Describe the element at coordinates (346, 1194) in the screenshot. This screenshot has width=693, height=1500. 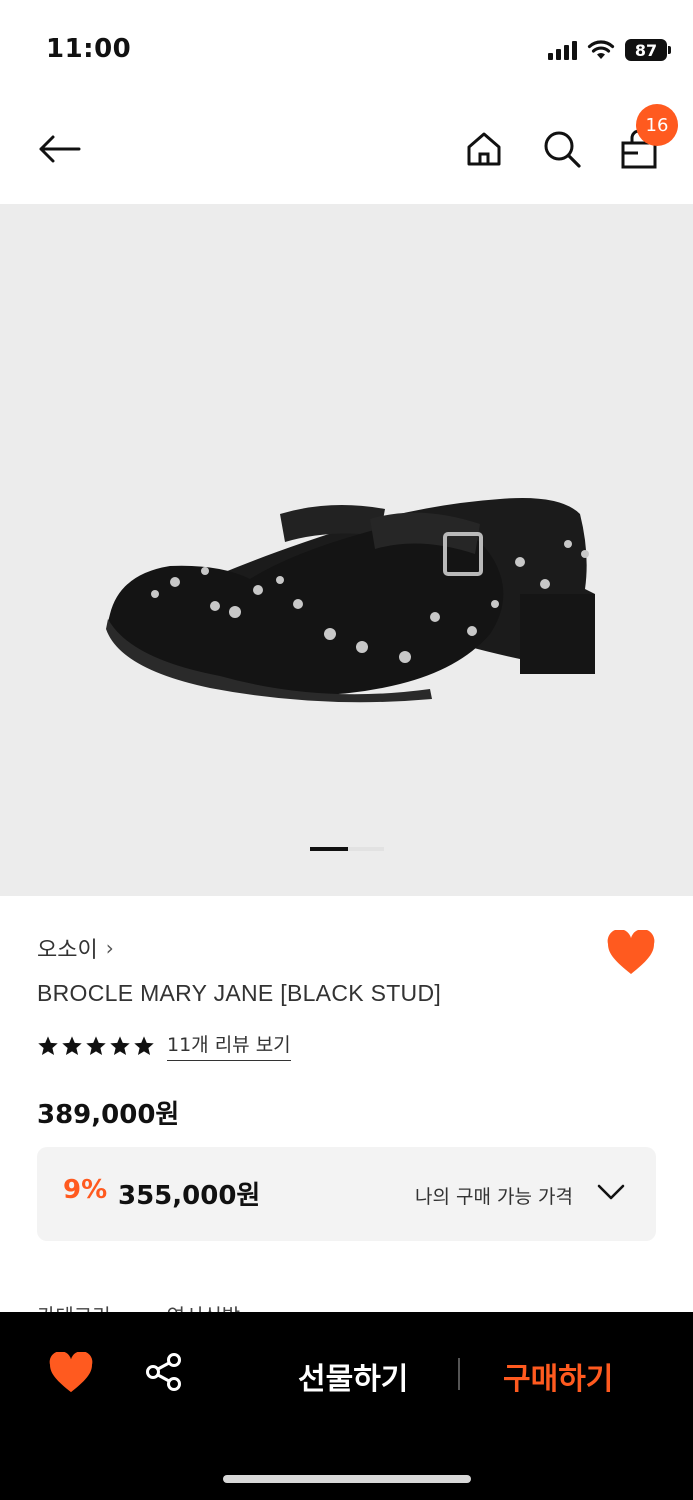
I see `my-price-dropdown: 9% 355,000원 나의 구매 가능 가격` at that location.